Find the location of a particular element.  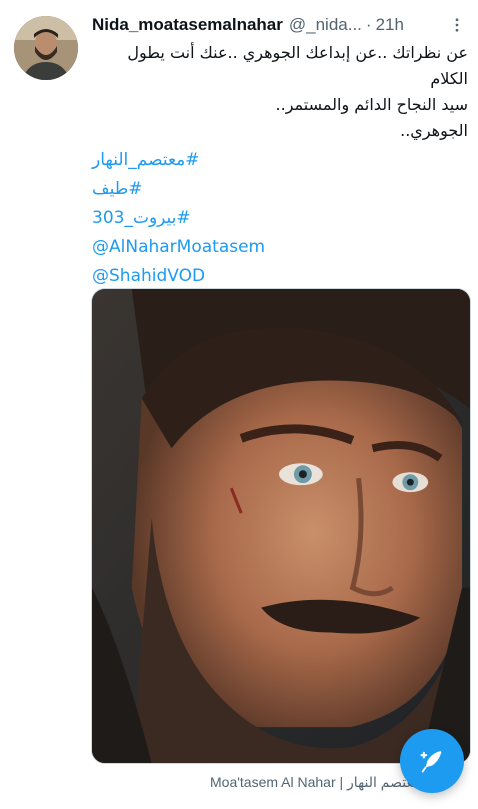

hashtag-beirut-303: #بيروت_303 is located at coordinates (242, 218).